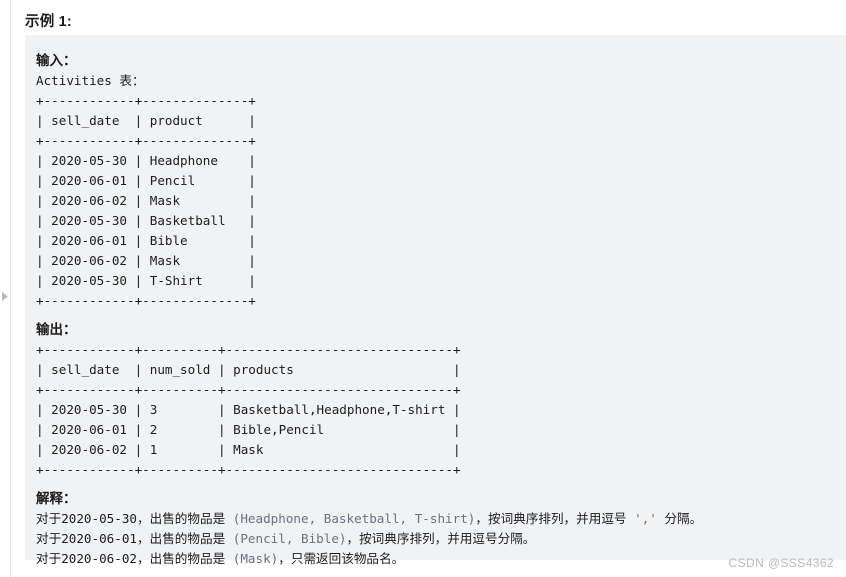 This screenshot has width=846, height=577. What do you see at coordinates (134, 538) in the screenshot?
I see `explanation-prefix: 对于2020-06-01，出售的物品是` at bounding box center [134, 538].